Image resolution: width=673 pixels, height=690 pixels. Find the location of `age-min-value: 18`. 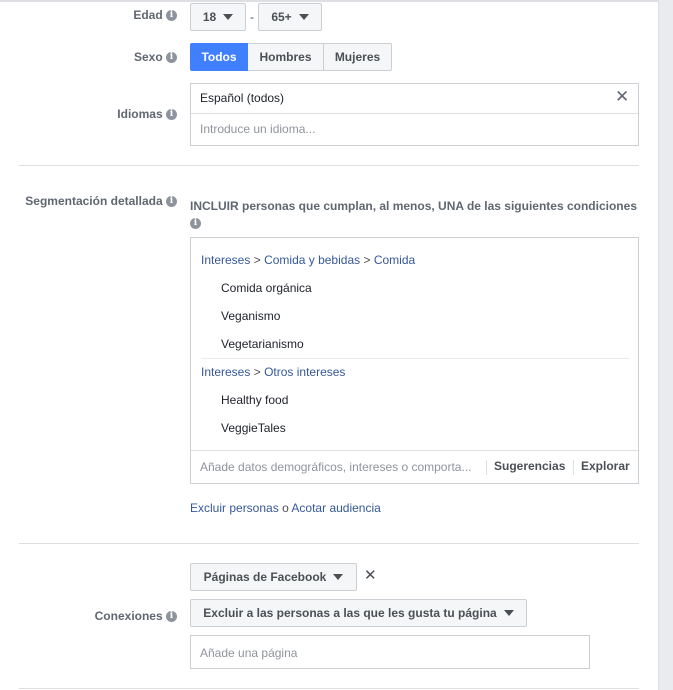

age-min-value: 18 is located at coordinates (209, 17).